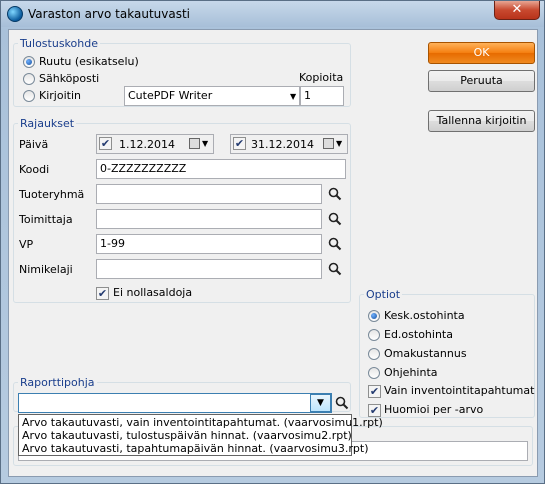 This screenshot has width=545, height=484. What do you see at coordinates (221, 169) in the screenshot?
I see `code-input: 0-ZZZZZZZZZZ` at bounding box center [221, 169].